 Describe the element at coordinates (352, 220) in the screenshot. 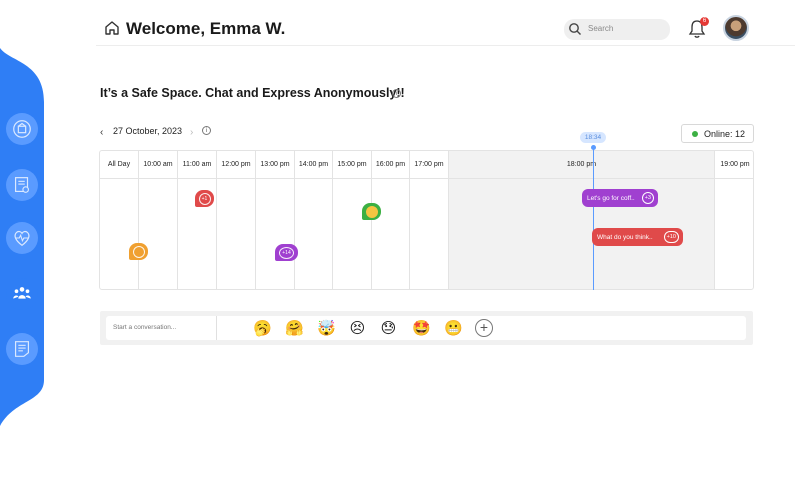

I see `timeline-column: 15:00 pm` at that location.